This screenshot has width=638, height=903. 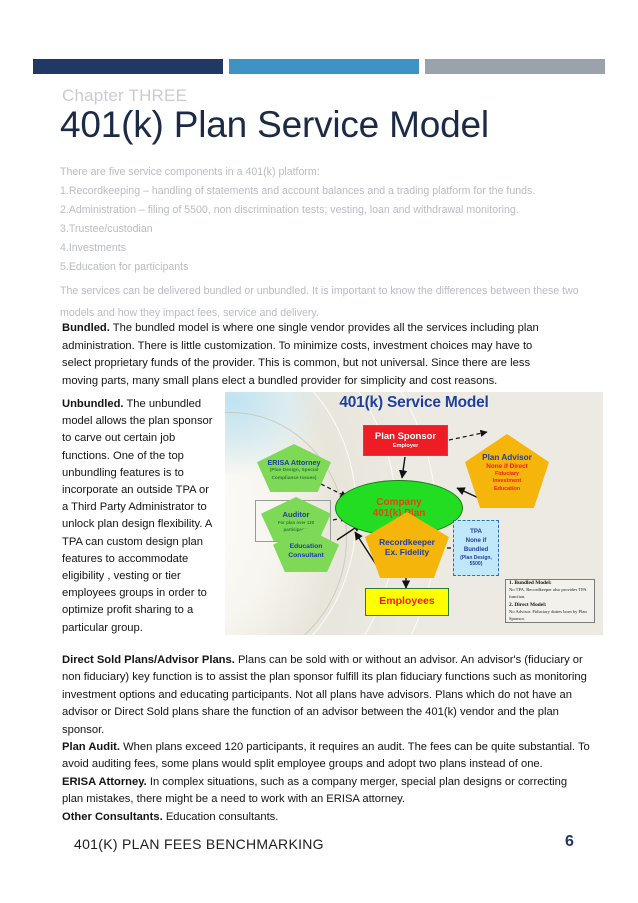 What do you see at coordinates (124, 267) in the screenshot?
I see `intro-item-5: 5.Education for participants` at bounding box center [124, 267].